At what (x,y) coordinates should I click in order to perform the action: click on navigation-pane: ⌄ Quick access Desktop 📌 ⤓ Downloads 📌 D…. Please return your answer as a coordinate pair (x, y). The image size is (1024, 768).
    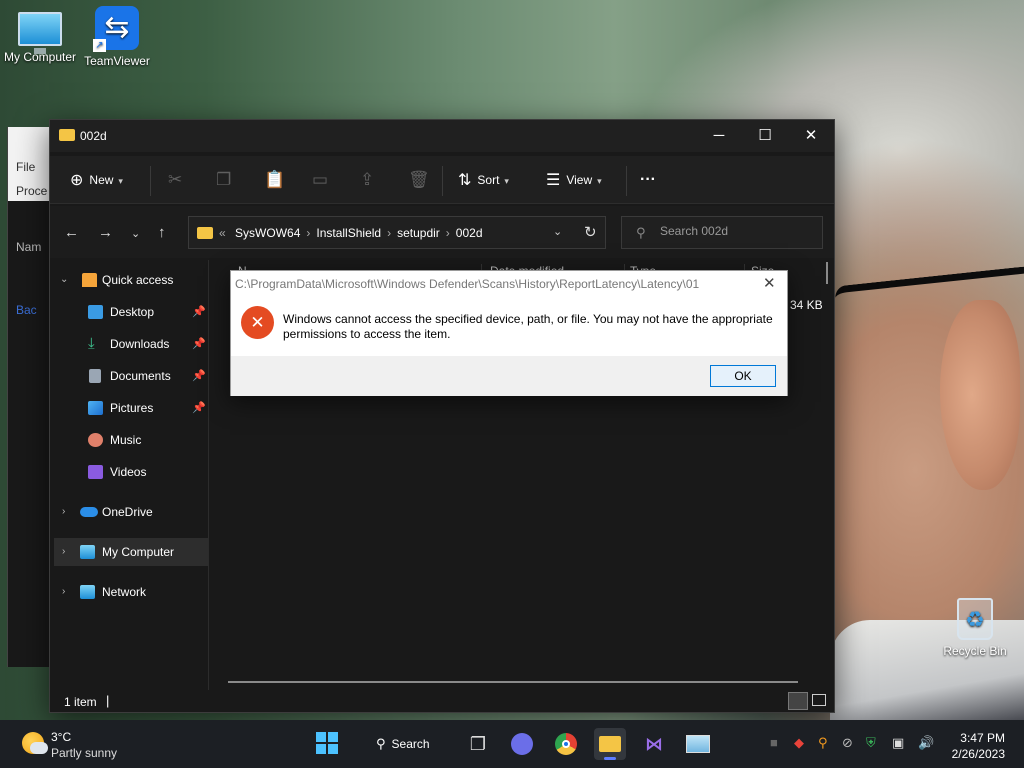
    Looking at the image, I should click on (129, 476).